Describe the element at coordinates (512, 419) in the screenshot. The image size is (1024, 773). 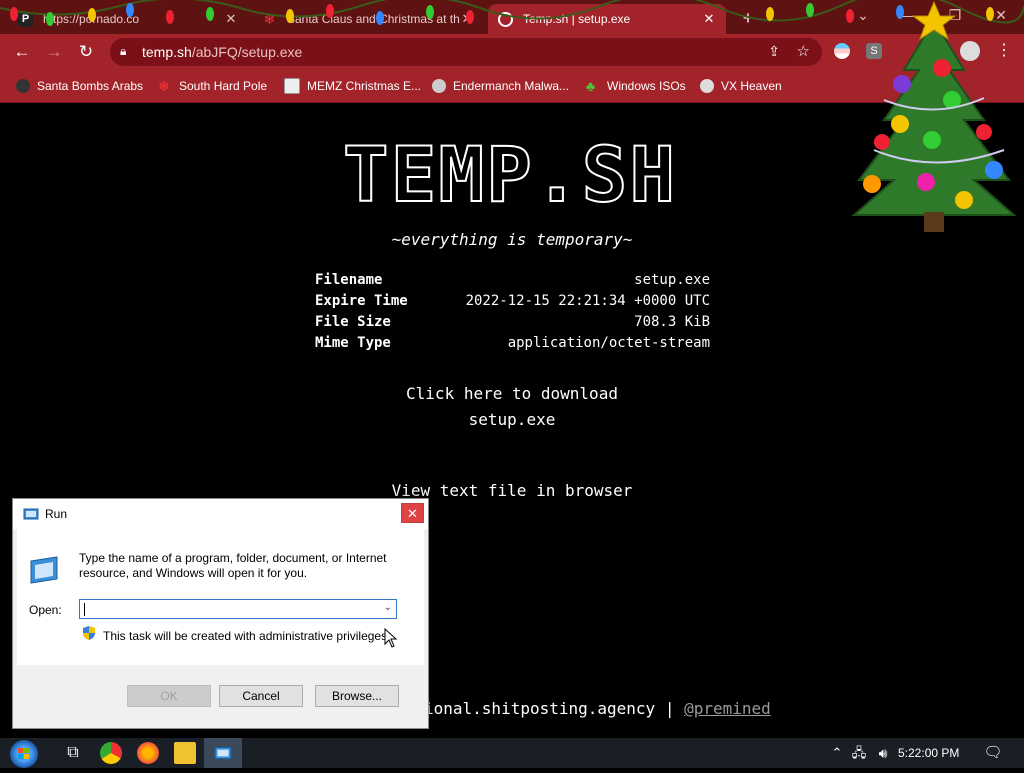
I see `download-filename-link: setup.exe` at that location.